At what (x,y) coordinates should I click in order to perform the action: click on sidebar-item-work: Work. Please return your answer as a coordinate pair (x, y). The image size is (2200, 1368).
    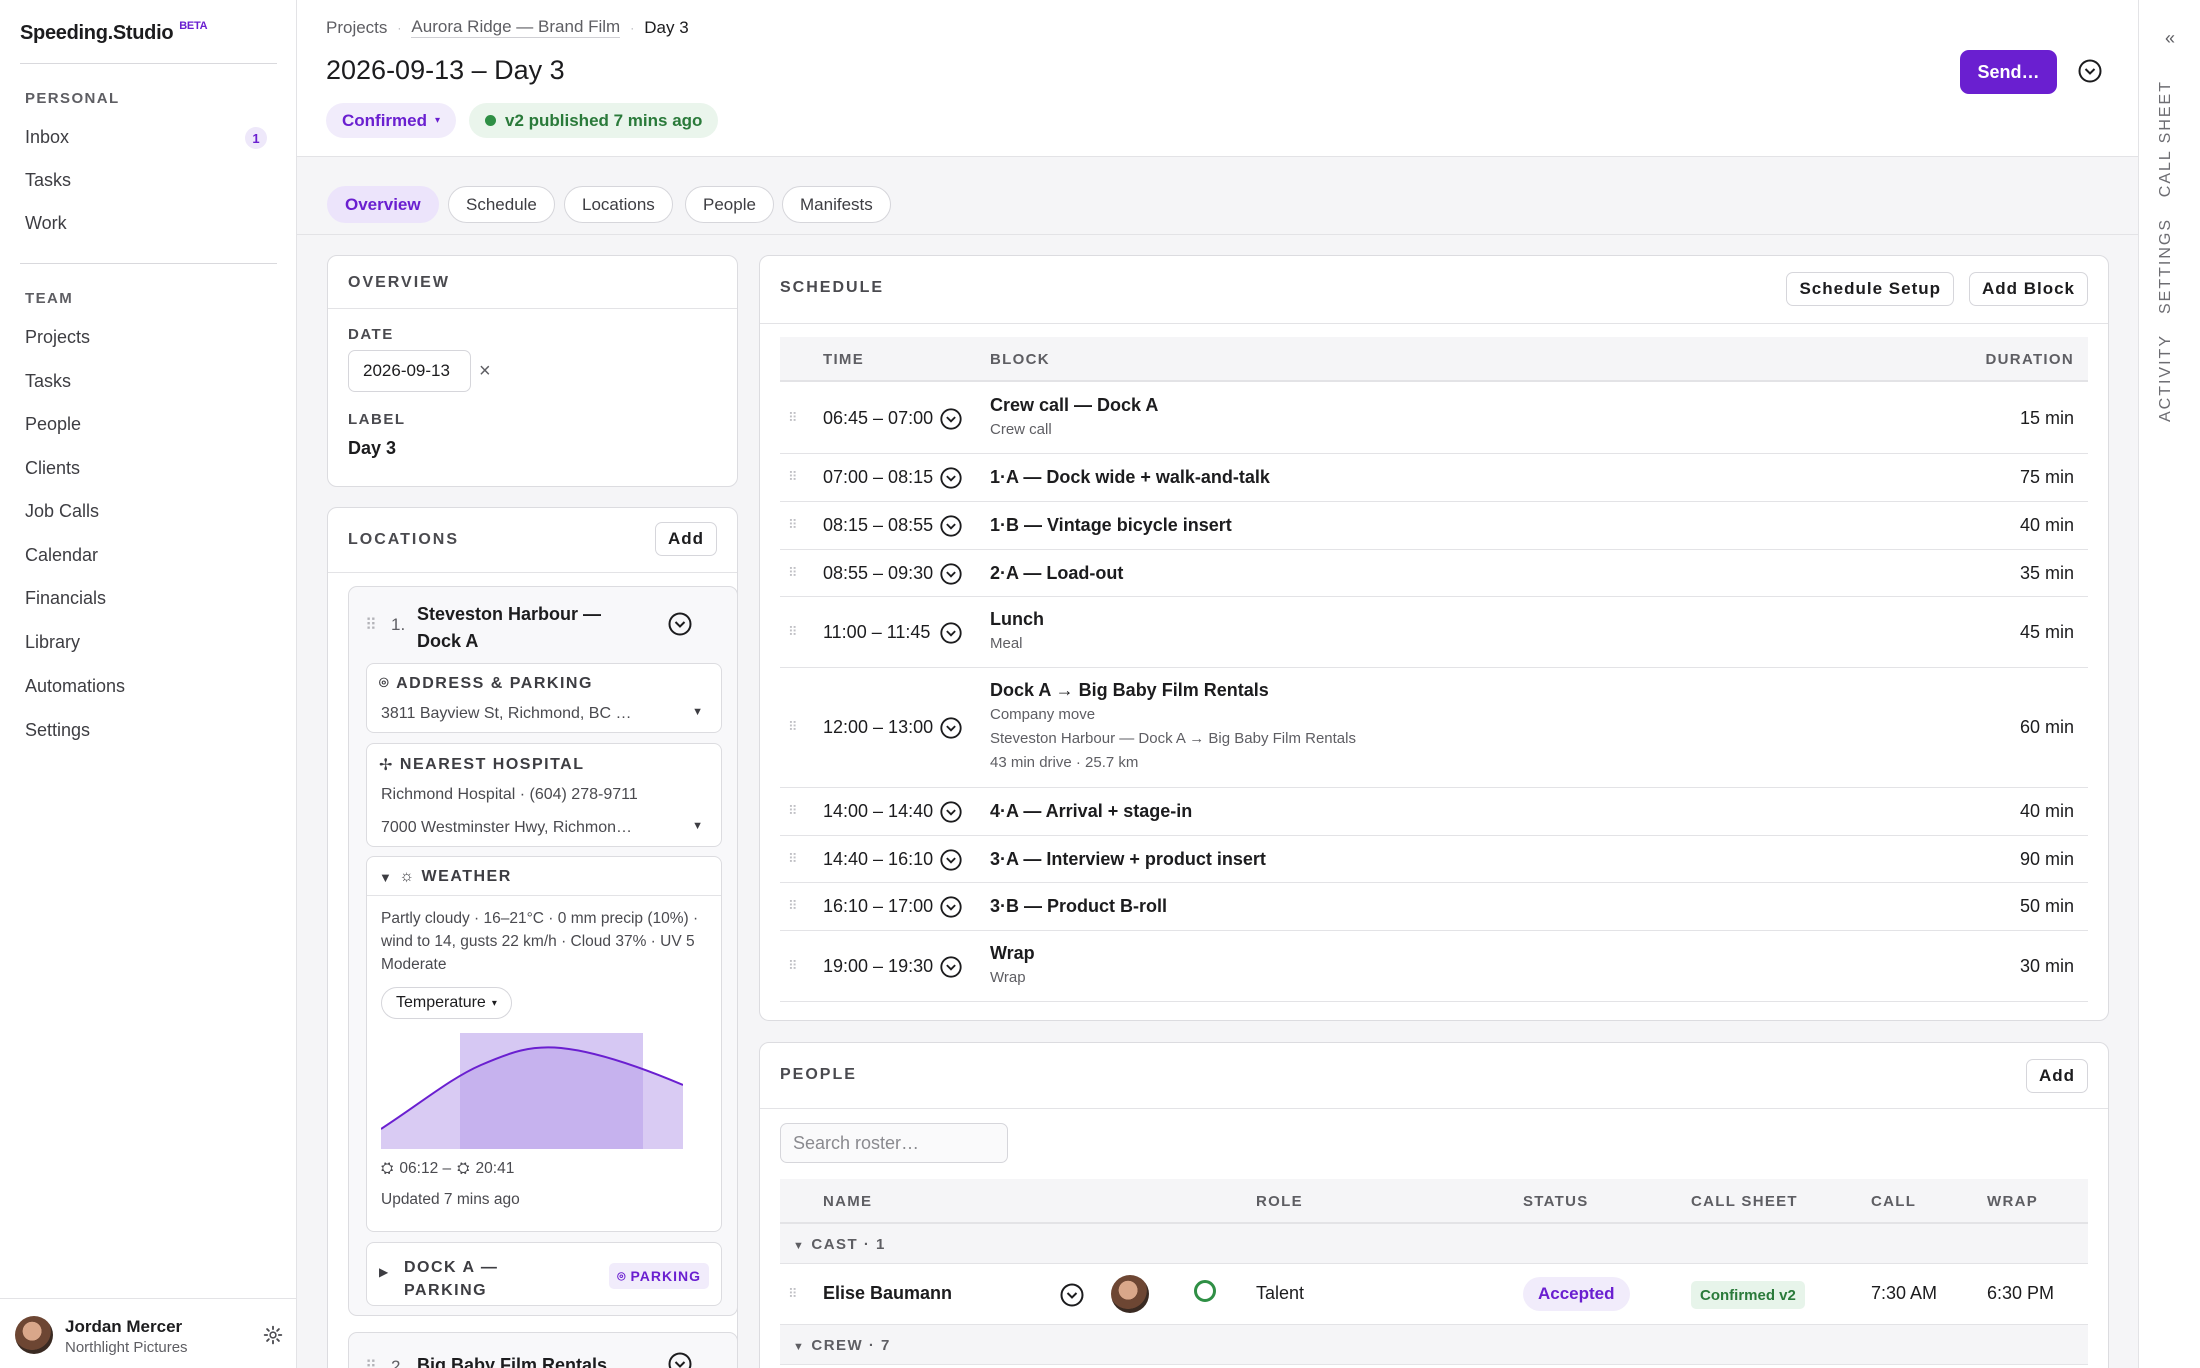
    Looking at the image, I should click on (150, 223).